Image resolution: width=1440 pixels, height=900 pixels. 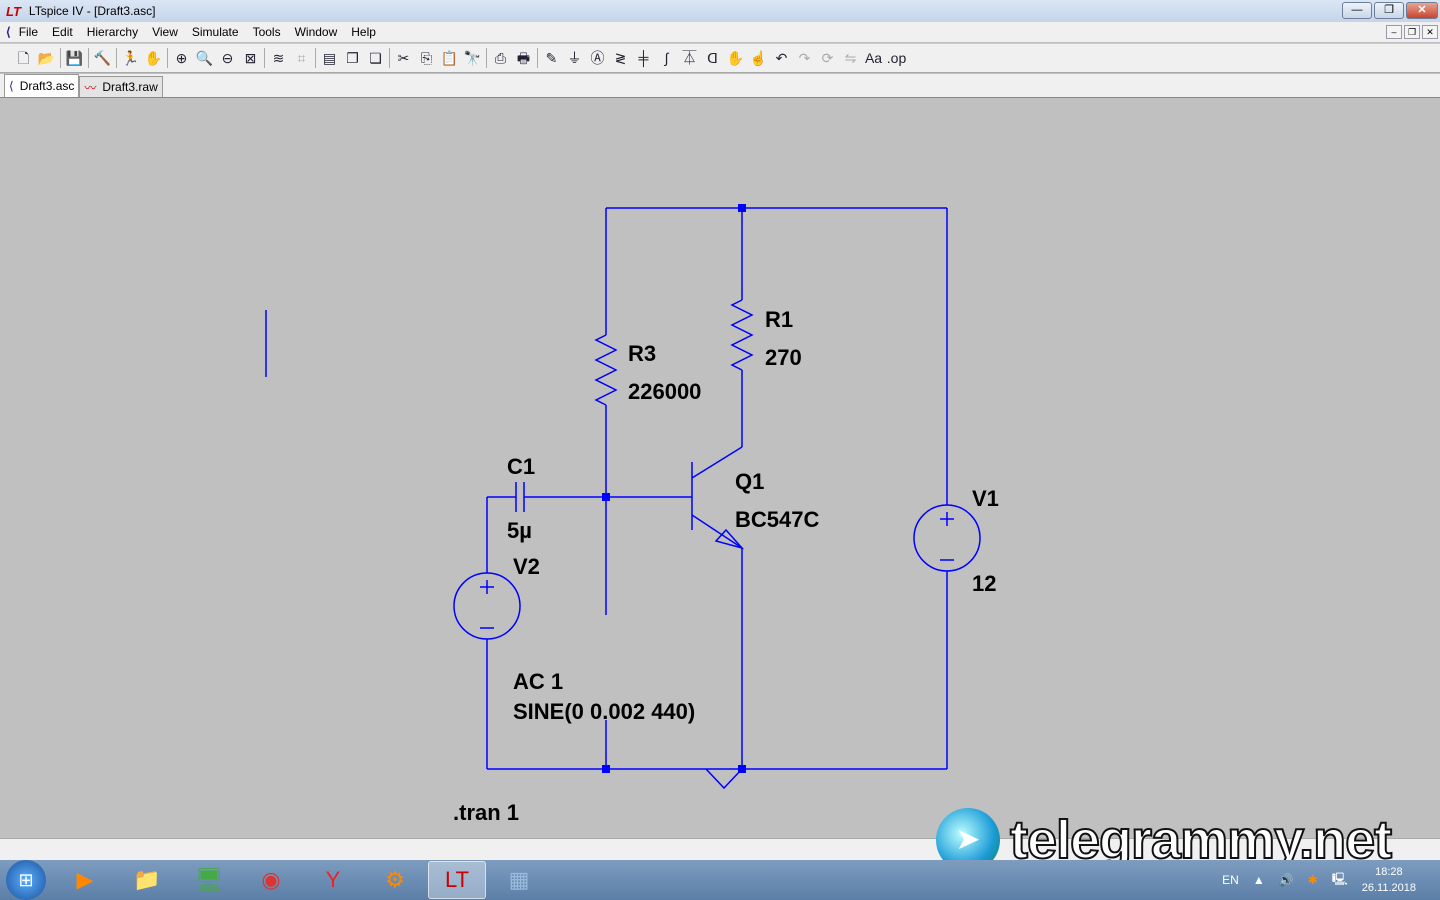 What do you see at coordinates (215, 32) in the screenshot?
I see `menu-simulate: Simulate` at bounding box center [215, 32].